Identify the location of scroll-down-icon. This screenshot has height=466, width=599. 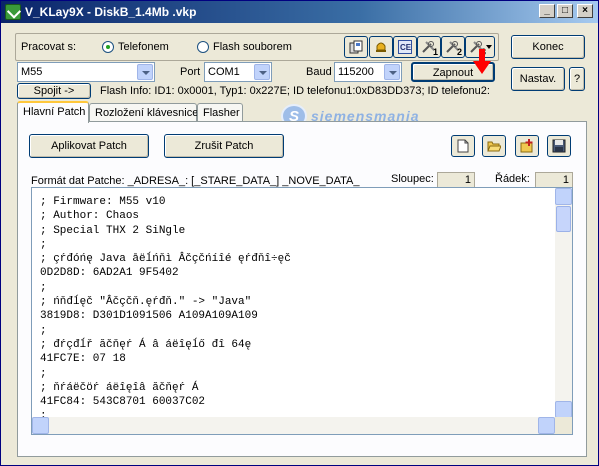
(563, 409).